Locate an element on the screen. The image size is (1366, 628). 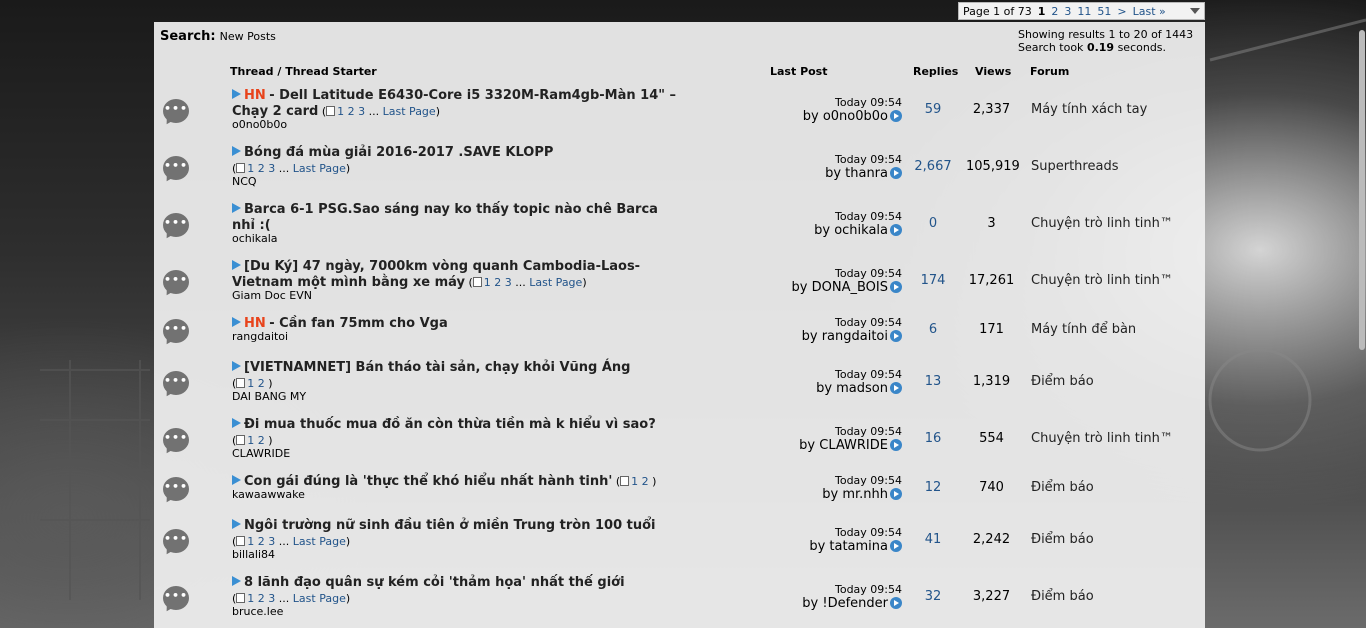
last-post-user-link: tatamina is located at coordinates (858, 546).